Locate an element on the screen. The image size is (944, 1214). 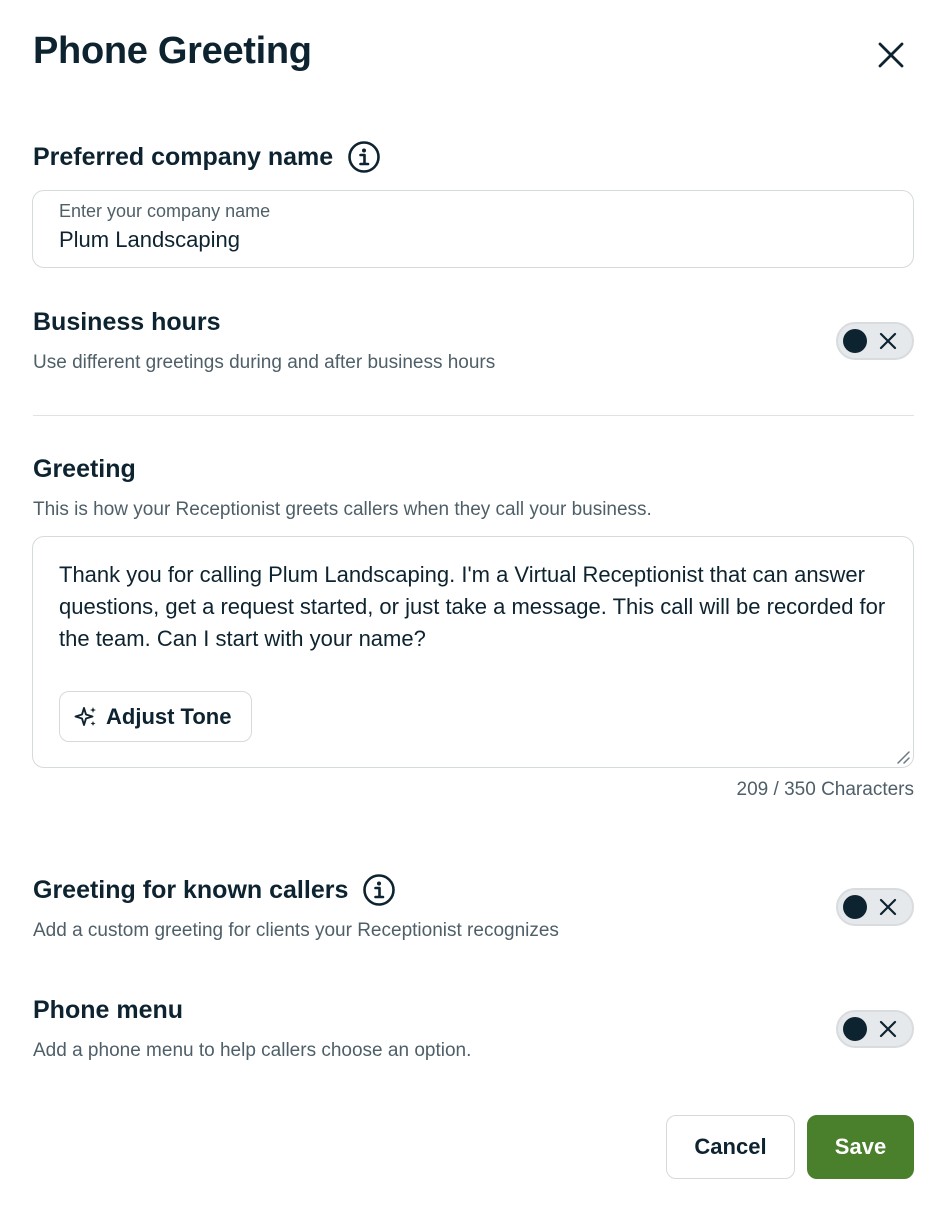
company-name-heading: Preferred company name is located at coordinates (207, 157).